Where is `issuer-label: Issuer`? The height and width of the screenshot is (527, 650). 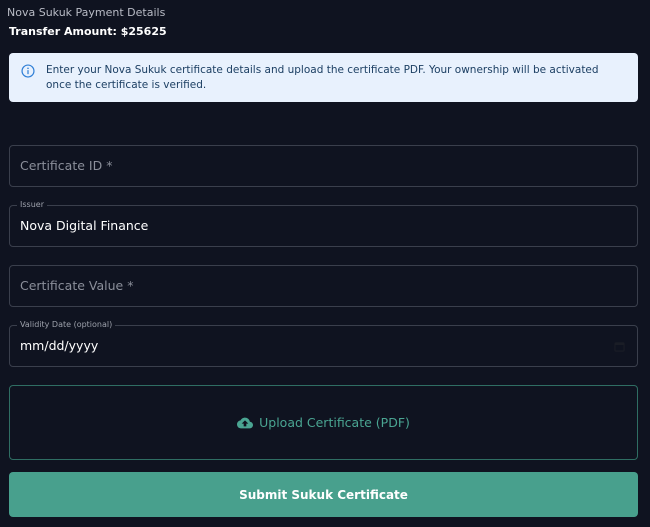
issuer-label: Issuer is located at coordinates (32, 204).